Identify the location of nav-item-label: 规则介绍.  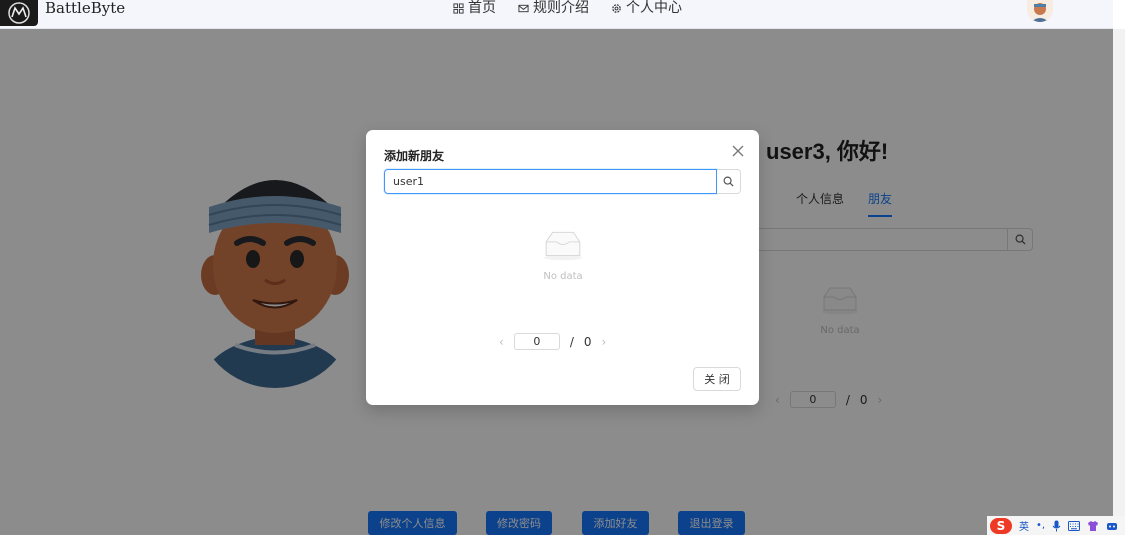
(561, 8).